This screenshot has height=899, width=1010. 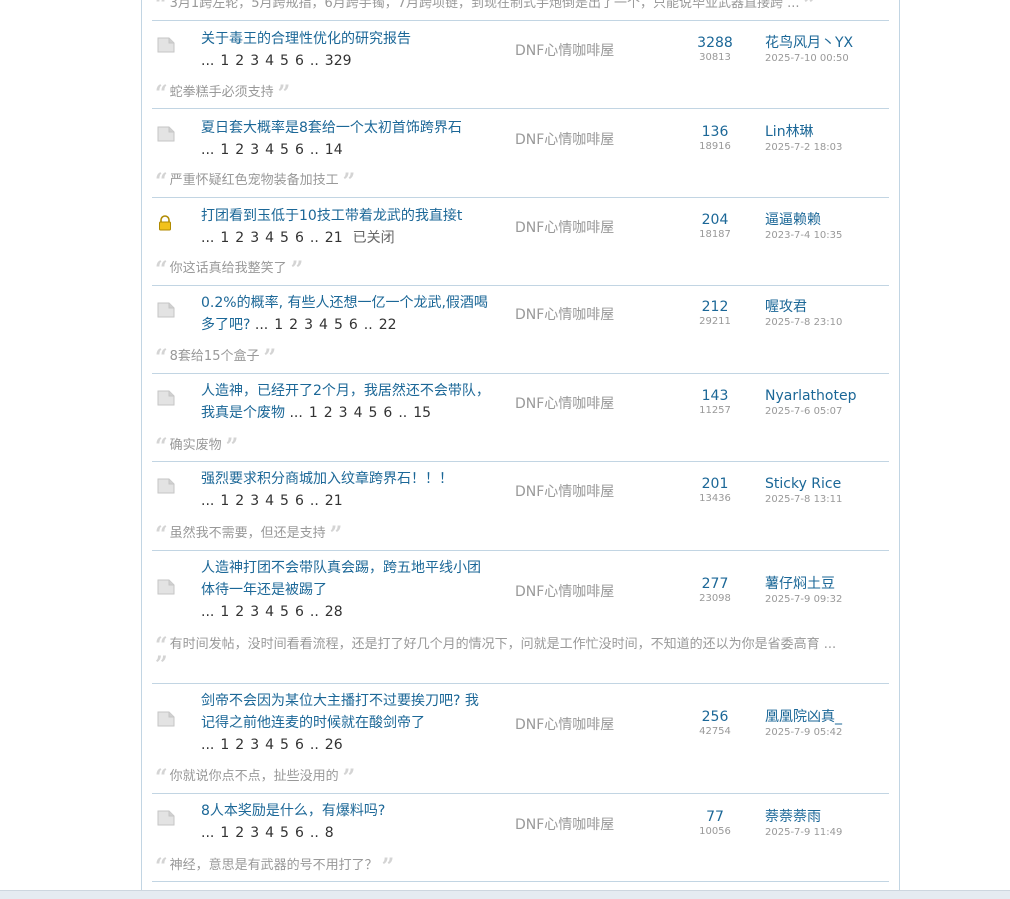 I want to click on thread-title-link: 8人本奖励是什么，有爆料吗?, so click(x=293, y=811).